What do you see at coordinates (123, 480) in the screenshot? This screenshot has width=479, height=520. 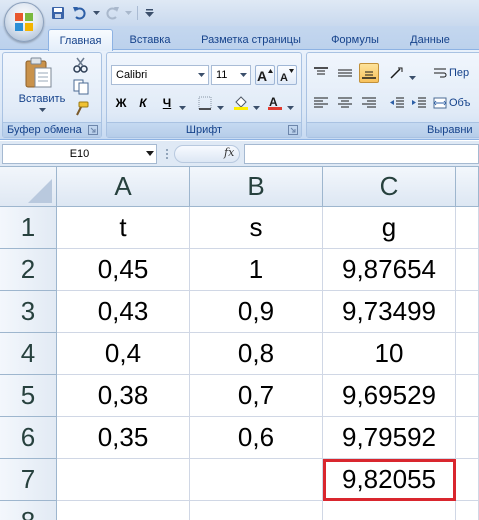 I see `cell-a7` at bounding box center [123, 480].